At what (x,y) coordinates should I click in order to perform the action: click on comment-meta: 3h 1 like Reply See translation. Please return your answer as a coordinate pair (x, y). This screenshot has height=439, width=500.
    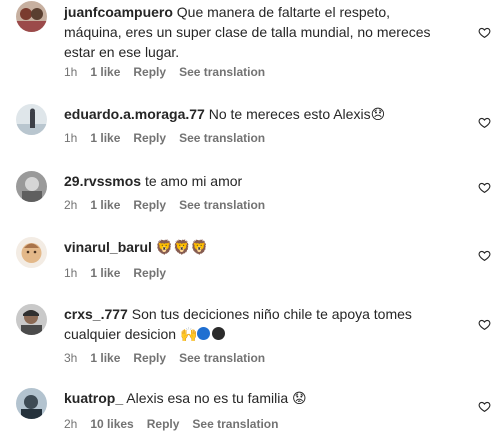
    Looking at the image, I should click on (171, 358).